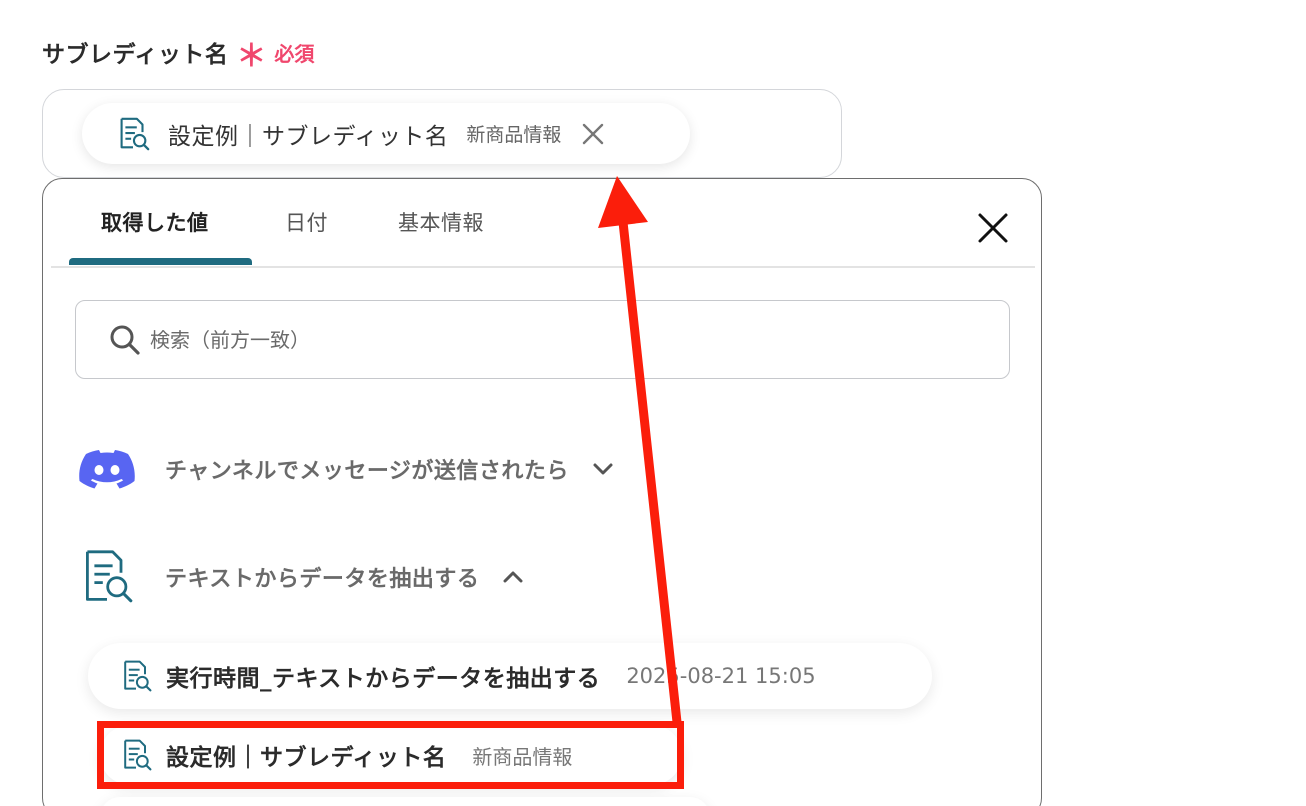 The height and width of the screenshot is (806, 1306). Describe the element at coordinates (560, 339) in the screenshot. I see `search-input` at that location.